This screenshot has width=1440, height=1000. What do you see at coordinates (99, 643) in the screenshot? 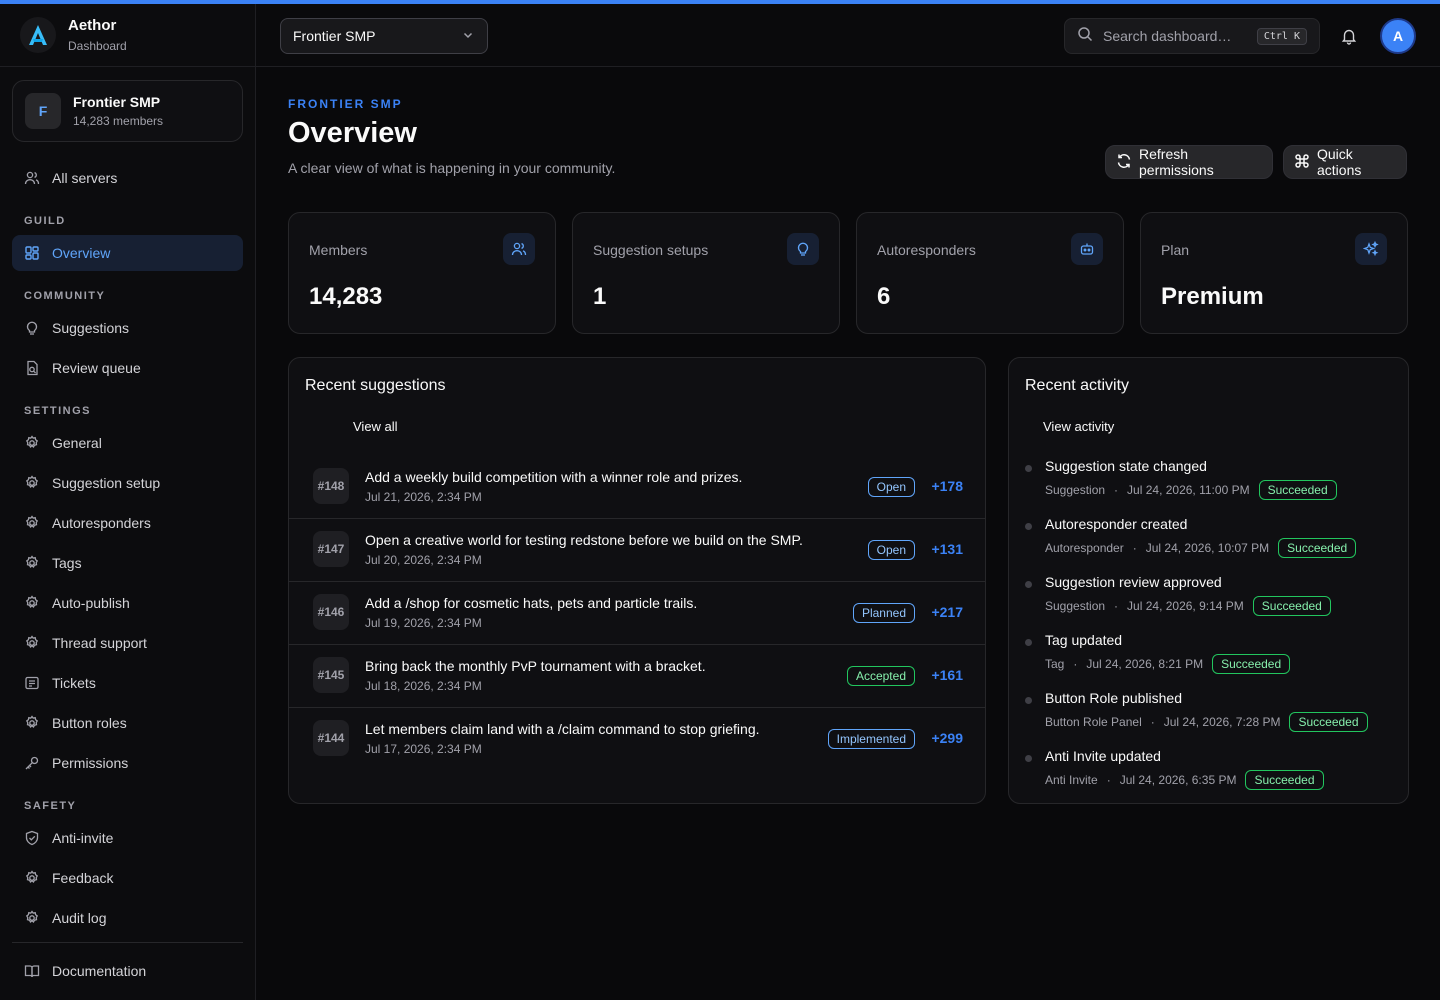
I see `sidebar-item-label: Thread support` at bounding box center [99, 643].